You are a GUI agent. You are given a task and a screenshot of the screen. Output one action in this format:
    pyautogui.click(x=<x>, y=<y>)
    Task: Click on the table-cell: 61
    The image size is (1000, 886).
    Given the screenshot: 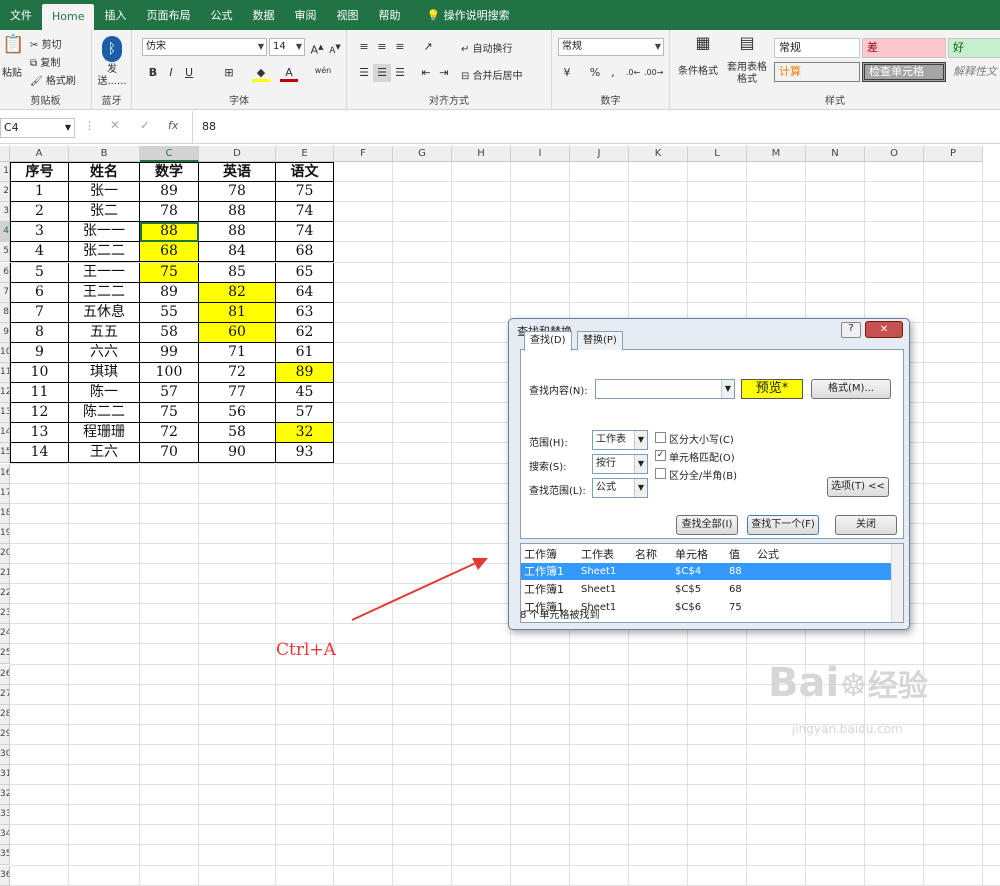 What is the action you would take?
    pyautogui.click(x=305, y=352)
    